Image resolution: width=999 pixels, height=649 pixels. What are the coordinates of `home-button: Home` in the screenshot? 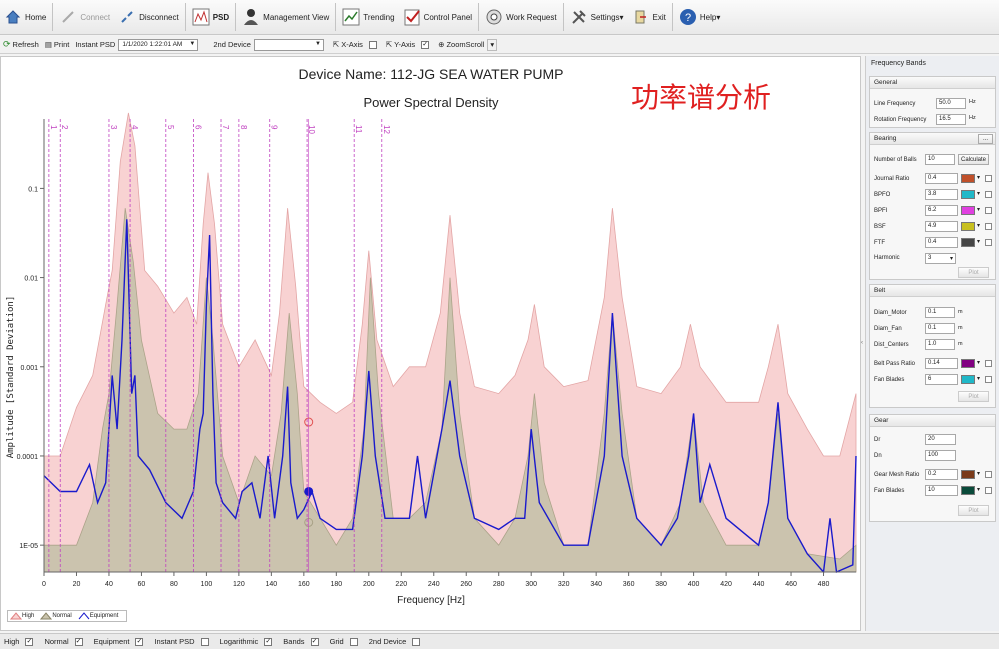 It's located at (25, 17).